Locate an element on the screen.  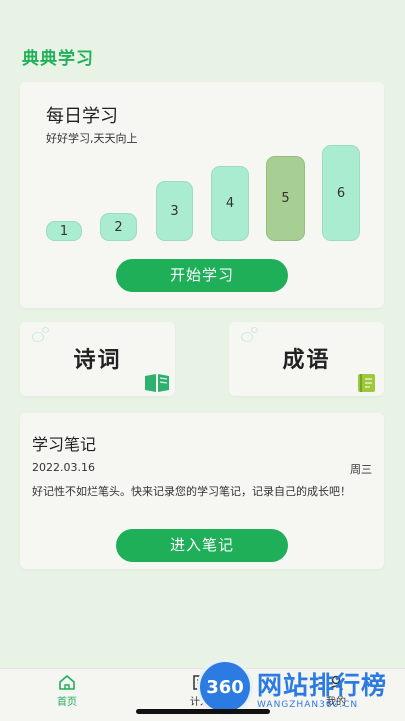
level-bar-4: 4 is located at coordinates (230, 203).